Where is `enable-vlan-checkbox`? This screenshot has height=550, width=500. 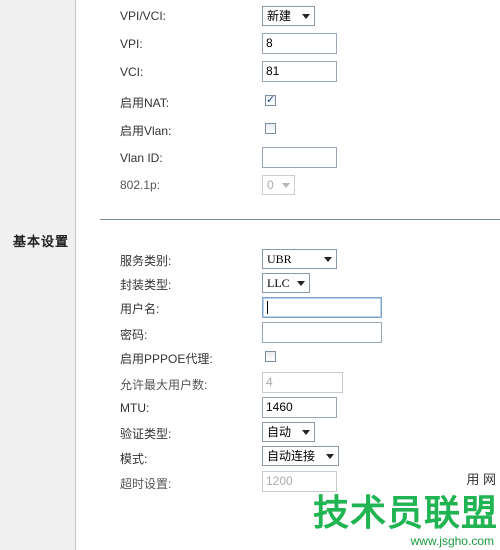
enable-vlan-checkbox is located at coordinates (270, 128).